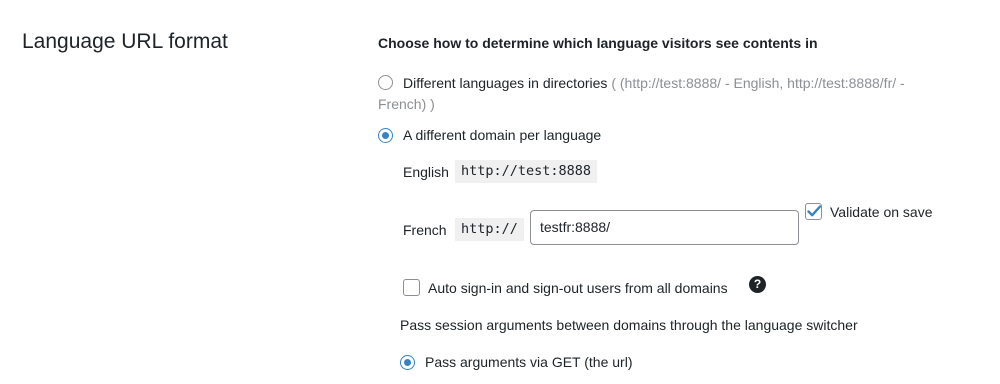  Describe the element at coordinates (385, 135) in the screenshot. I see `radio-domain-per-language` at that location.